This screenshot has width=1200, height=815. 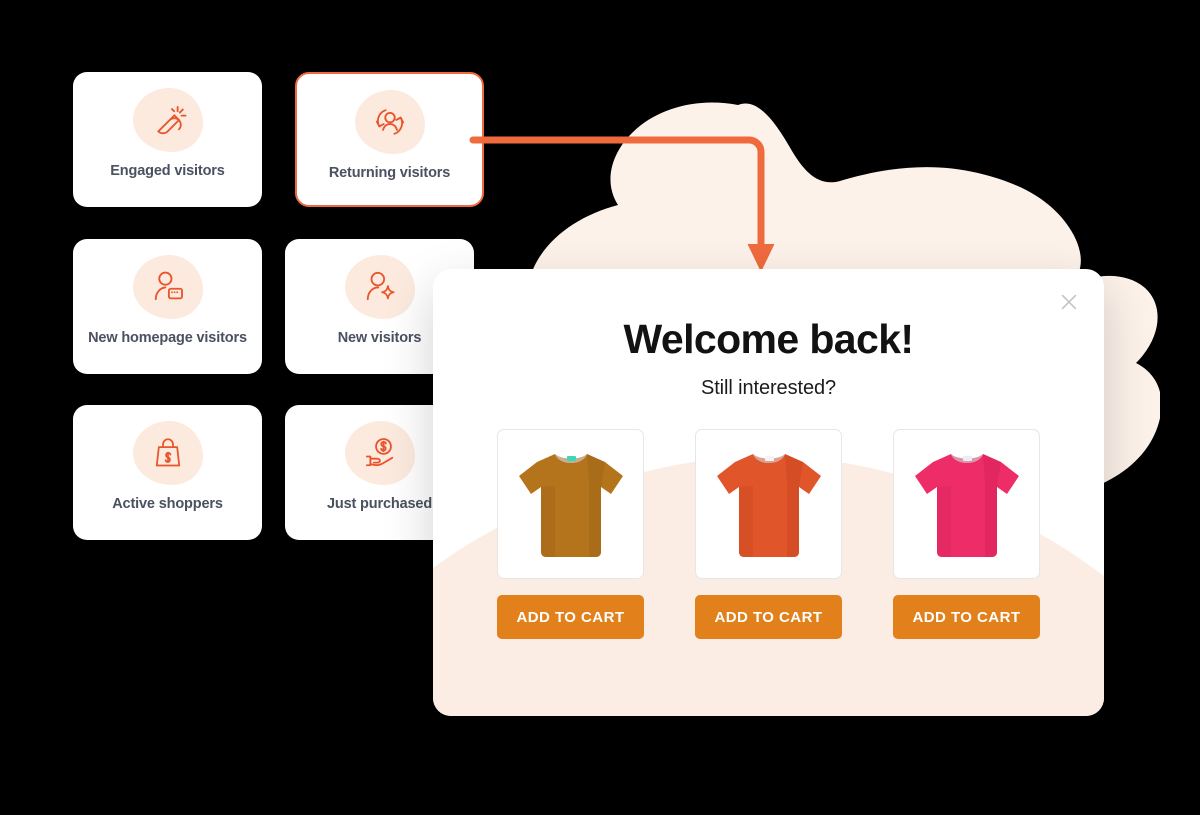 I want to click on magnet-icon, so click(x=171, y=120).